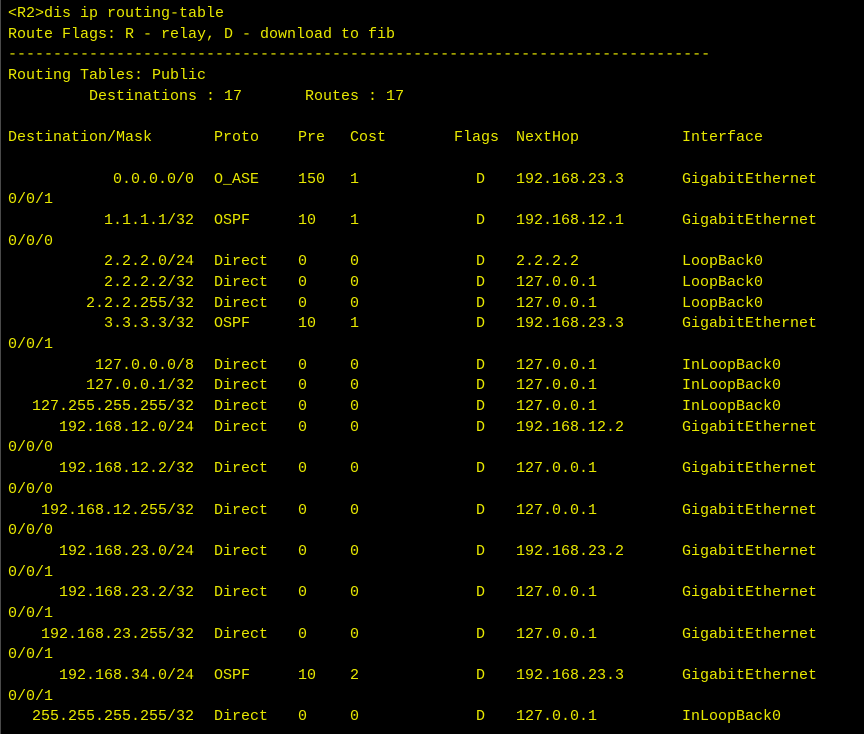 The height and width of the screenshot is (734, 864). I want to click on routing-summary: Destinations : 17 Routes : 17, so click(206, 96).